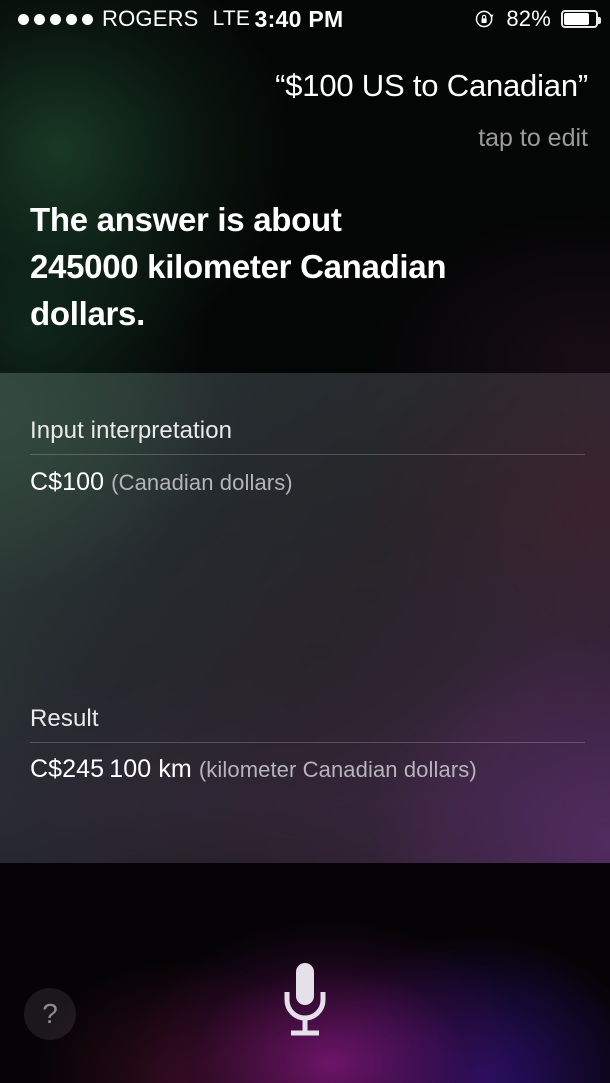  What do you see at coordinates (202, 482) in the screenshot?
I see `input-unit: (Canadian dollars)` at bounding box center [202, 482].